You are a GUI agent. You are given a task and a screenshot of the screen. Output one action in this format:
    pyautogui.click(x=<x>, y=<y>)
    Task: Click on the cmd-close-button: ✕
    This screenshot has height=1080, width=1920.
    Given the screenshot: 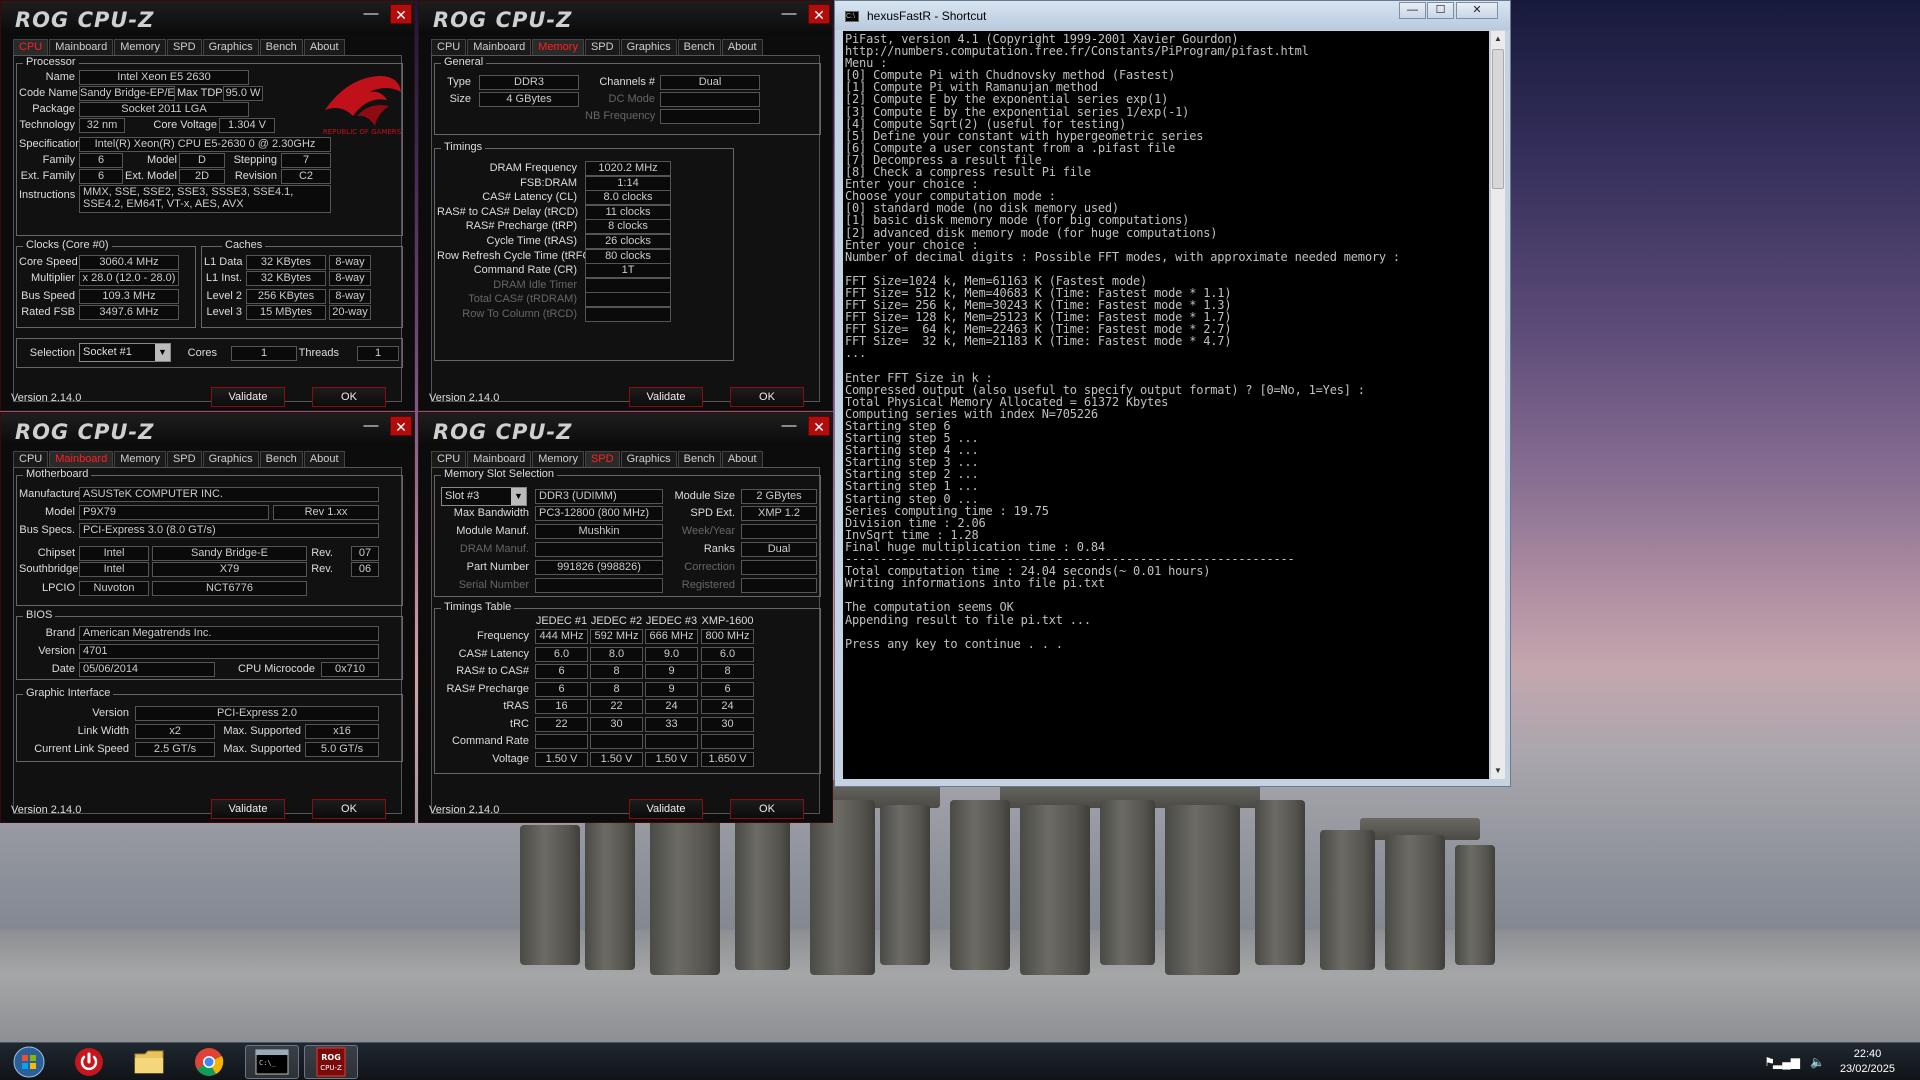 What is the action you would take?
    pyautogui.click(x=1477, y=10)
    